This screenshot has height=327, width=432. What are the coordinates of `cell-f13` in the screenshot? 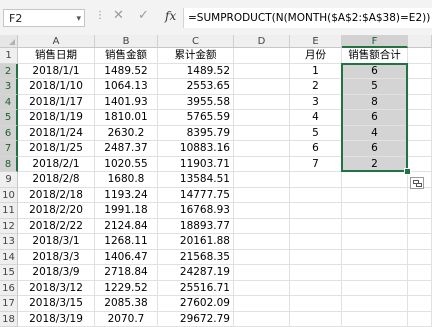 It's located at (375, 242).